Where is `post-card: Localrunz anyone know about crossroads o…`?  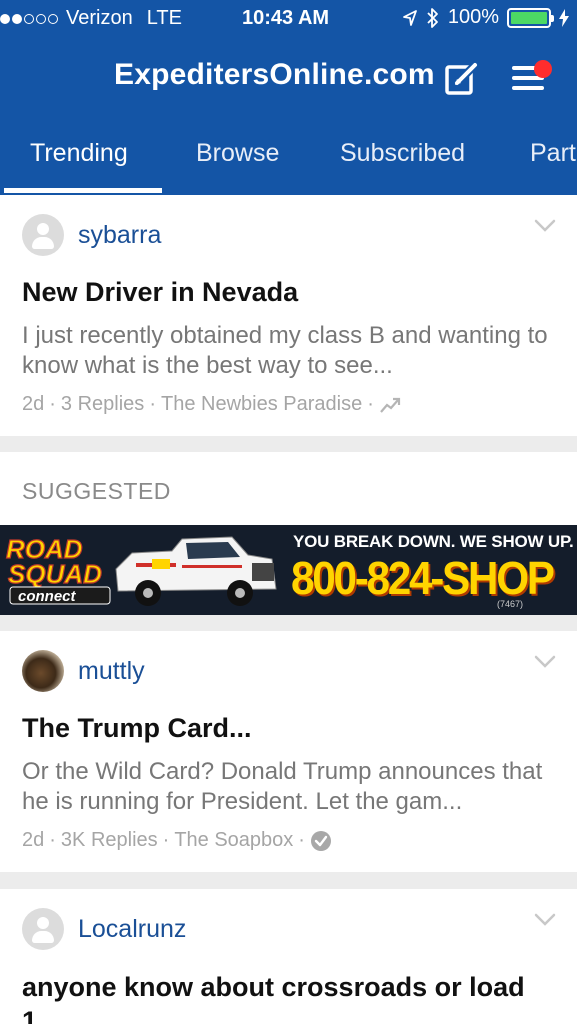 post-card: Localrunz anyone know about crossroads o… is located at coordinates (288, 956).